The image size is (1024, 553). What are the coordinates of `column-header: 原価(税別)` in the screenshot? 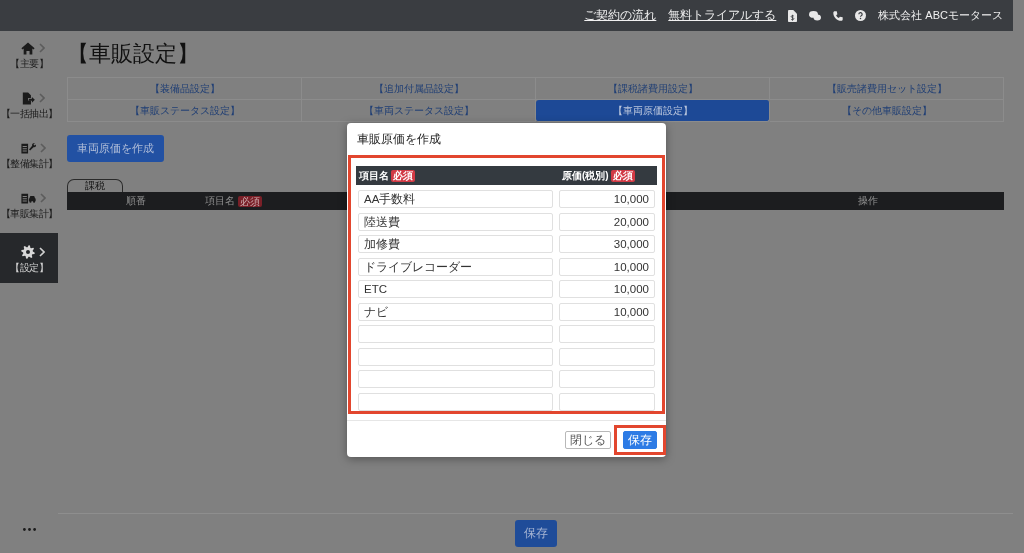 It's located at (585, 175).